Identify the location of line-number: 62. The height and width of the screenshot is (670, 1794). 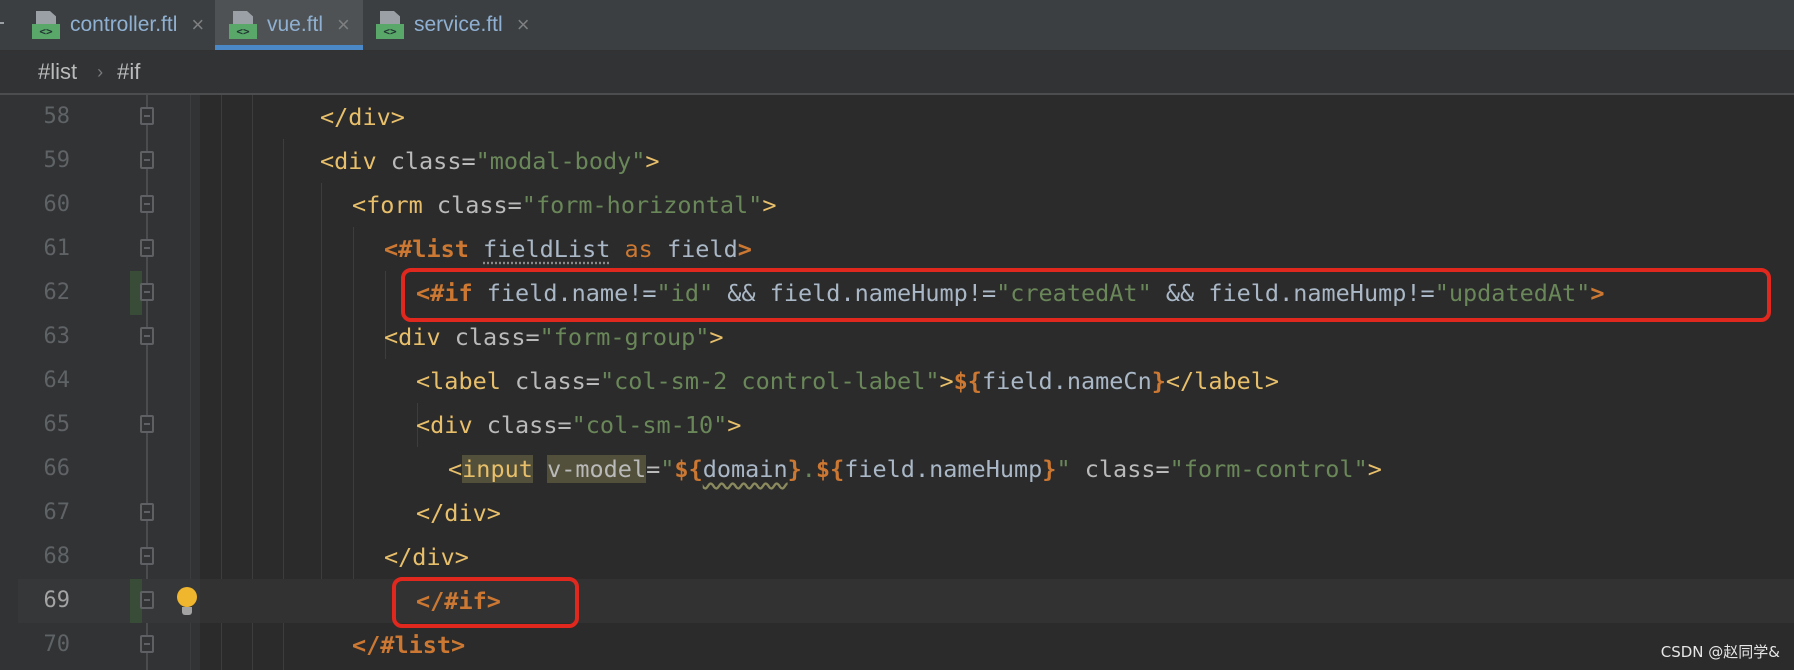
(57, 292).